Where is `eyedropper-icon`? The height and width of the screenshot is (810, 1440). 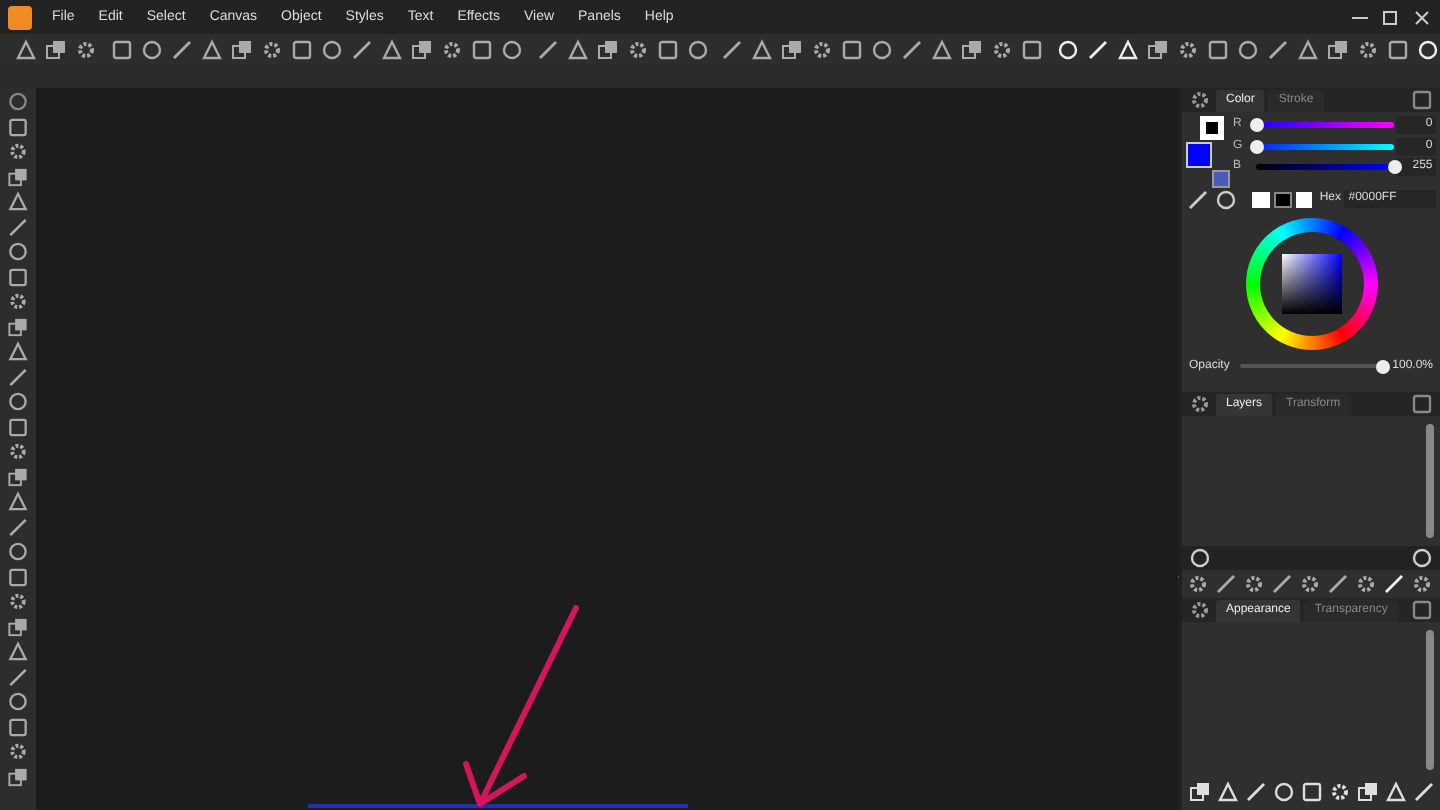
eyedropper-icon is located at coordinates (1197, 199).